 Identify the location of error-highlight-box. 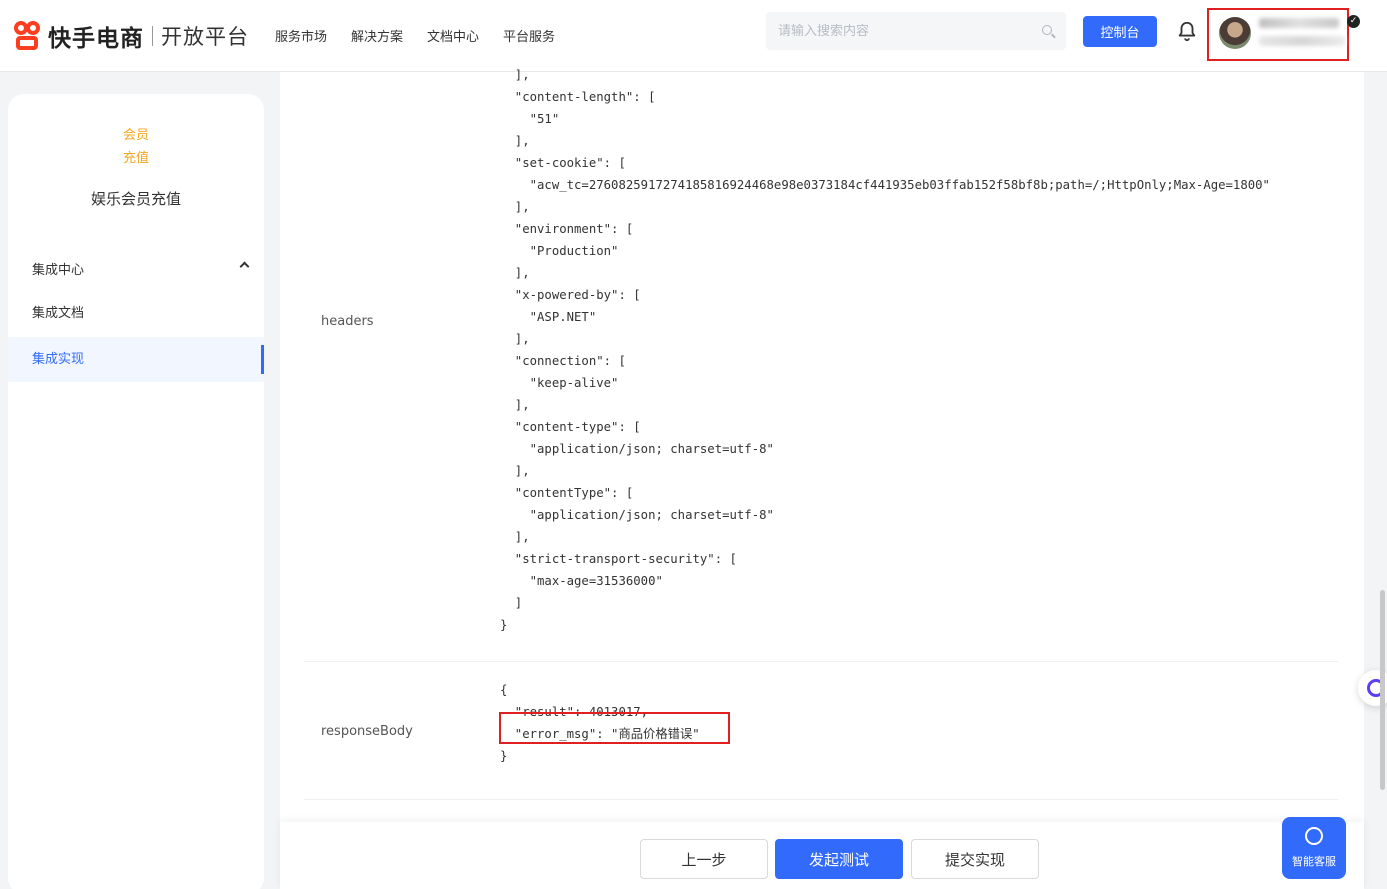
(614, 728).